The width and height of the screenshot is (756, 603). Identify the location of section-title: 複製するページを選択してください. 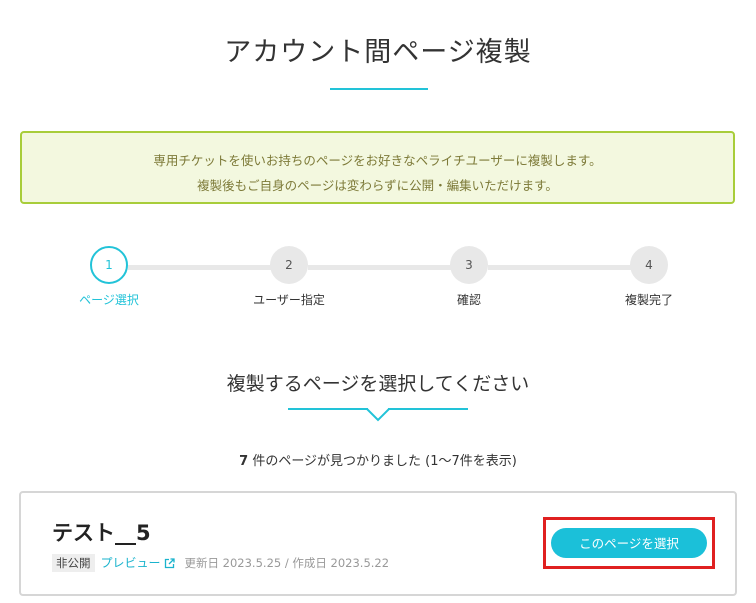
(378, 384).